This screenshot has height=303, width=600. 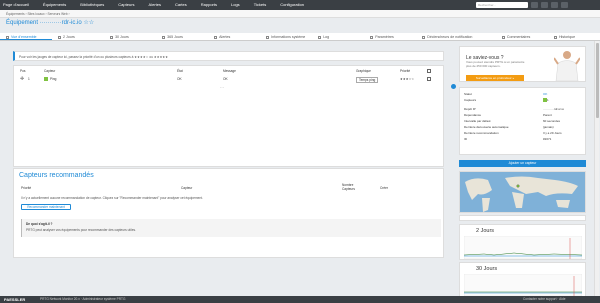 What do you see at coordinates (487, 269) in the screenshot?
I see `graph-title: 30 Jours` at bounding box center [487, 269].